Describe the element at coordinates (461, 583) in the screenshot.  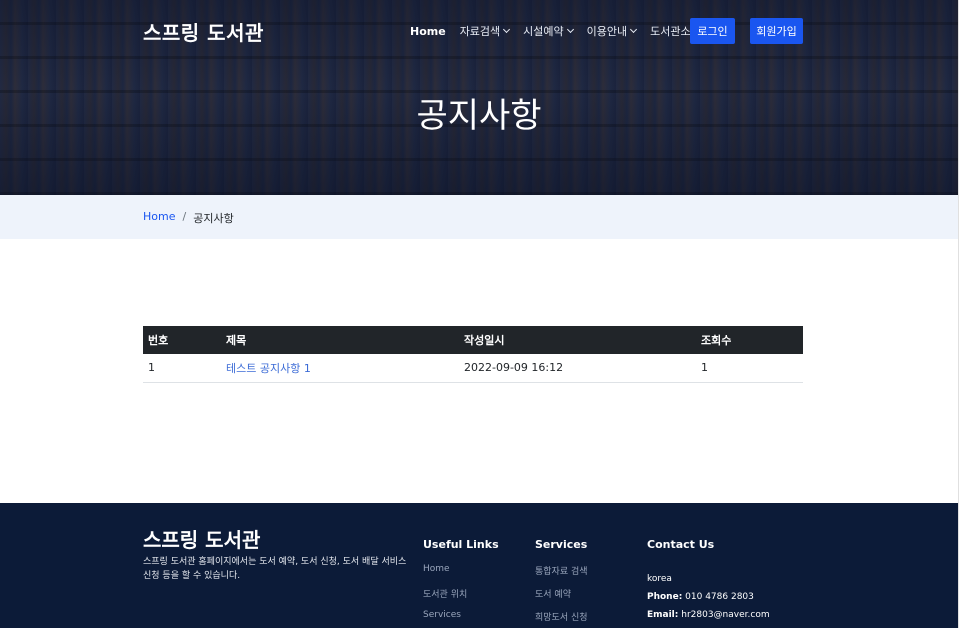
I see `footer-useful-links: Useful Links Home 도서관 위치 Services` at that location.